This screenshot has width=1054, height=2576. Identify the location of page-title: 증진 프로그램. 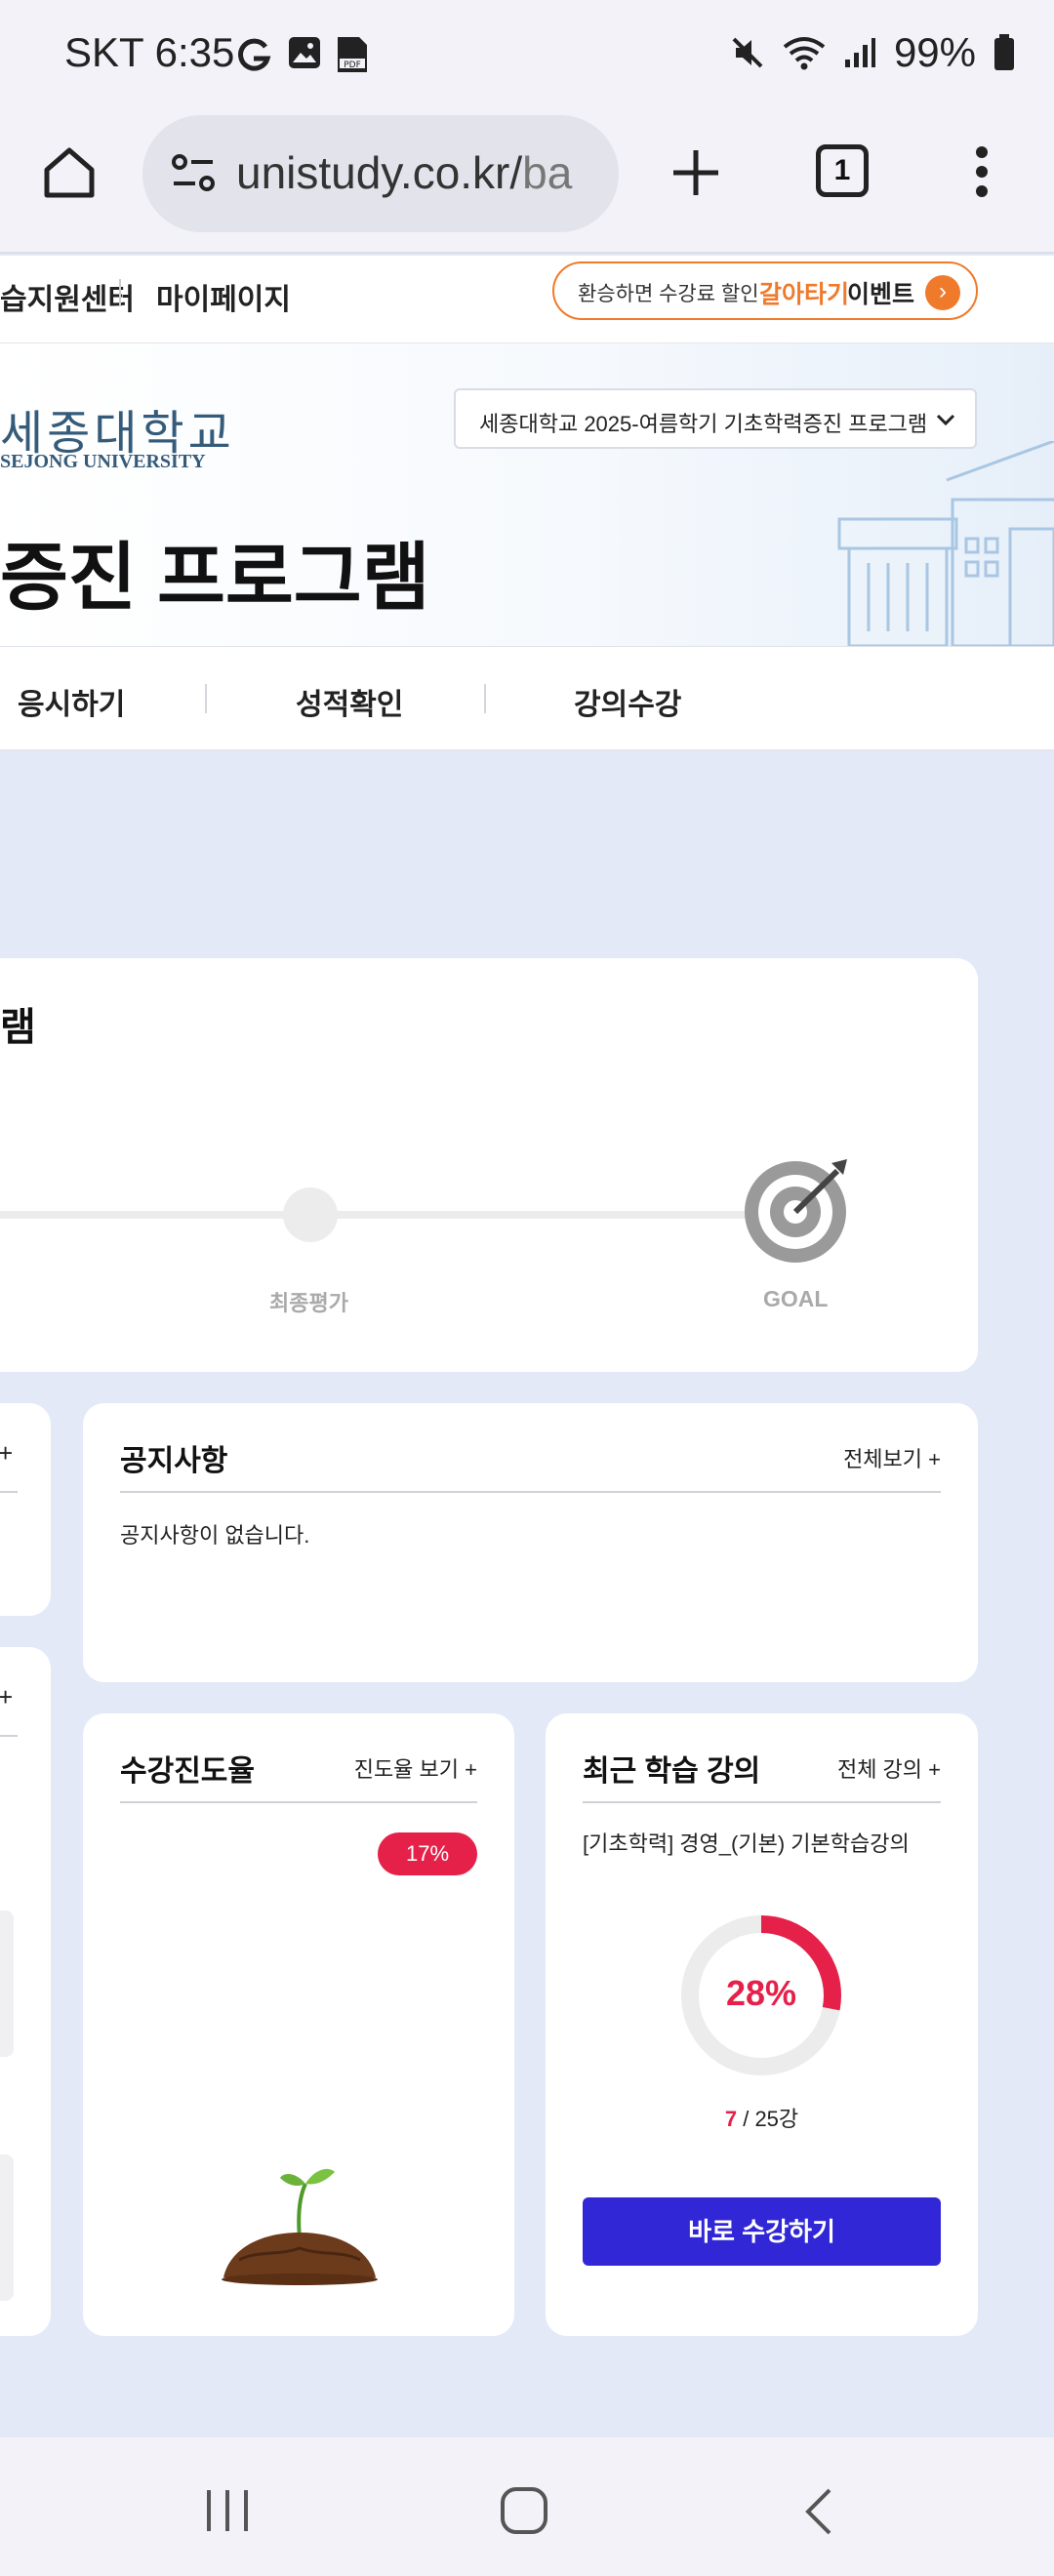
(215, 578).